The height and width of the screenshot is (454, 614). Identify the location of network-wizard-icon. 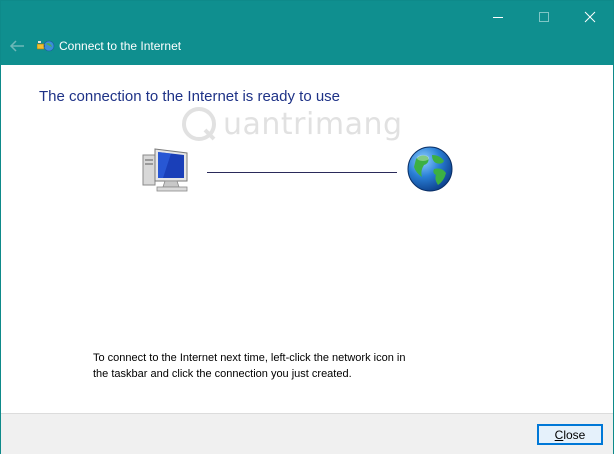
(46, 46).